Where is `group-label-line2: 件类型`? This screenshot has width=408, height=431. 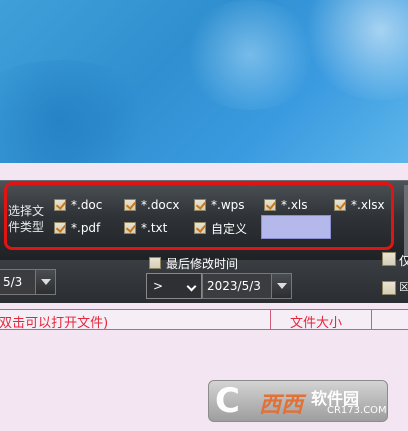 group-label-line2: 件类型 is located at coordinates (26, 227).